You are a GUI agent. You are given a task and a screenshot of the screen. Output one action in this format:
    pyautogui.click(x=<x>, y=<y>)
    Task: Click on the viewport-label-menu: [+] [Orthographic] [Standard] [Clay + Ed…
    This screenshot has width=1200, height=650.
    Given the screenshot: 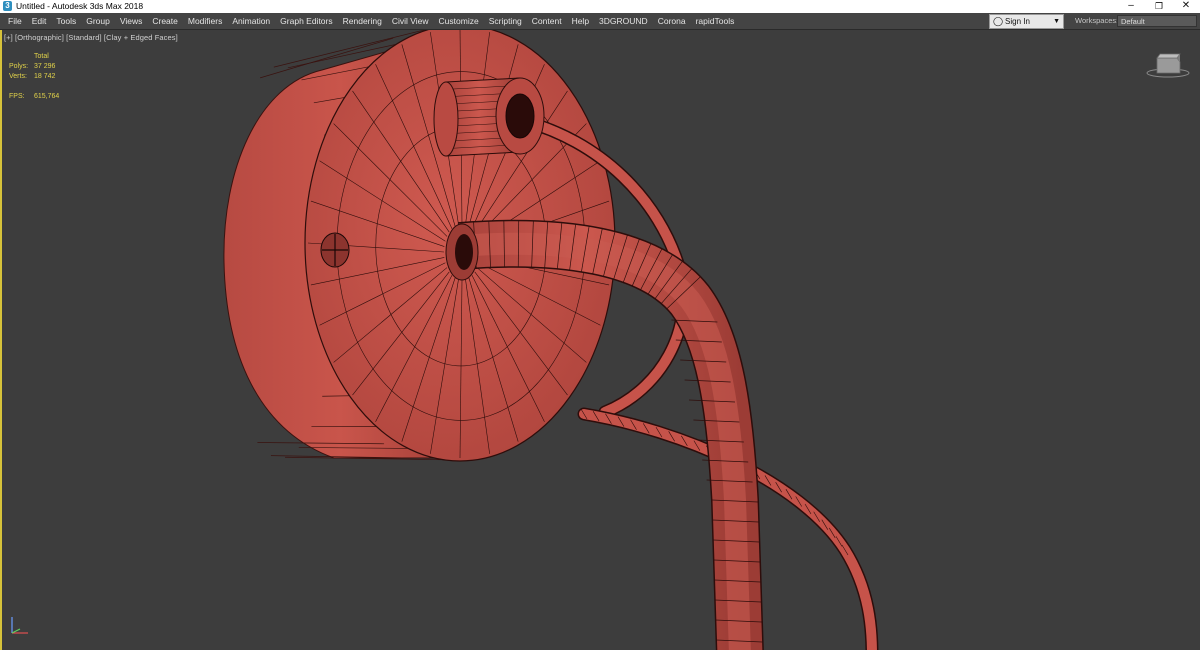 What is the action you would take?
    pyautogui.click(x=91, y=37)
    